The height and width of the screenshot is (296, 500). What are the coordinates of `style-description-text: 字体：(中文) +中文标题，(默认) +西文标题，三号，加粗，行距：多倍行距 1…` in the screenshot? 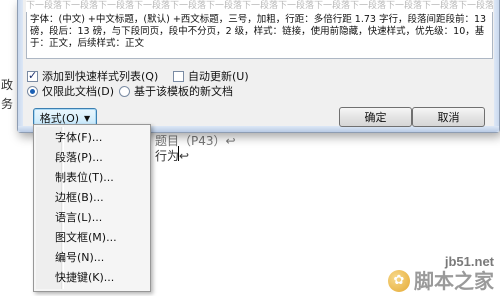 It's located at (260, 31).